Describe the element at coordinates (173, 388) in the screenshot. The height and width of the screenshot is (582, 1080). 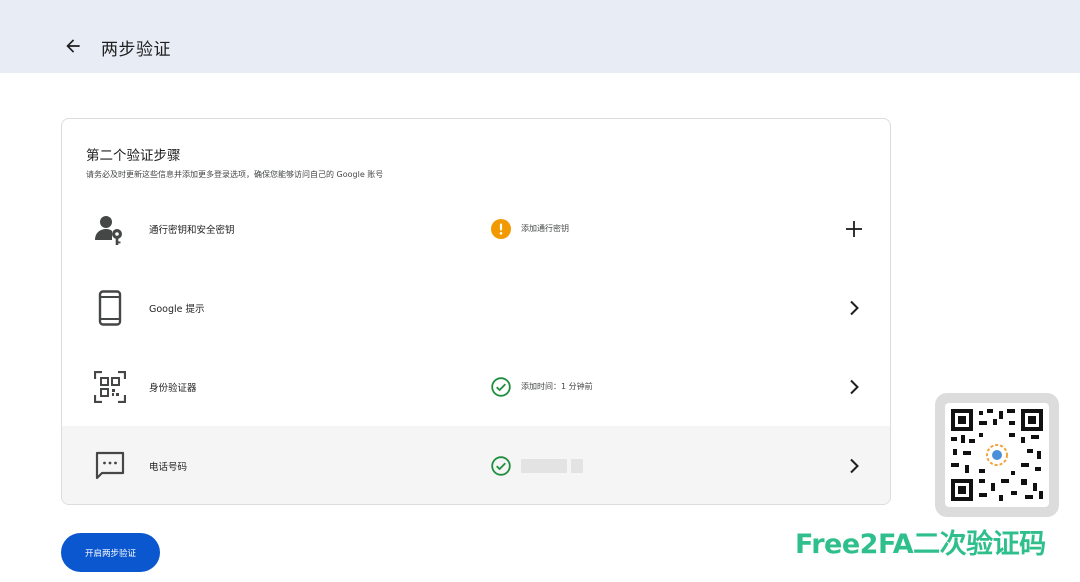
I see `row-label: 身份验证器` at that location.